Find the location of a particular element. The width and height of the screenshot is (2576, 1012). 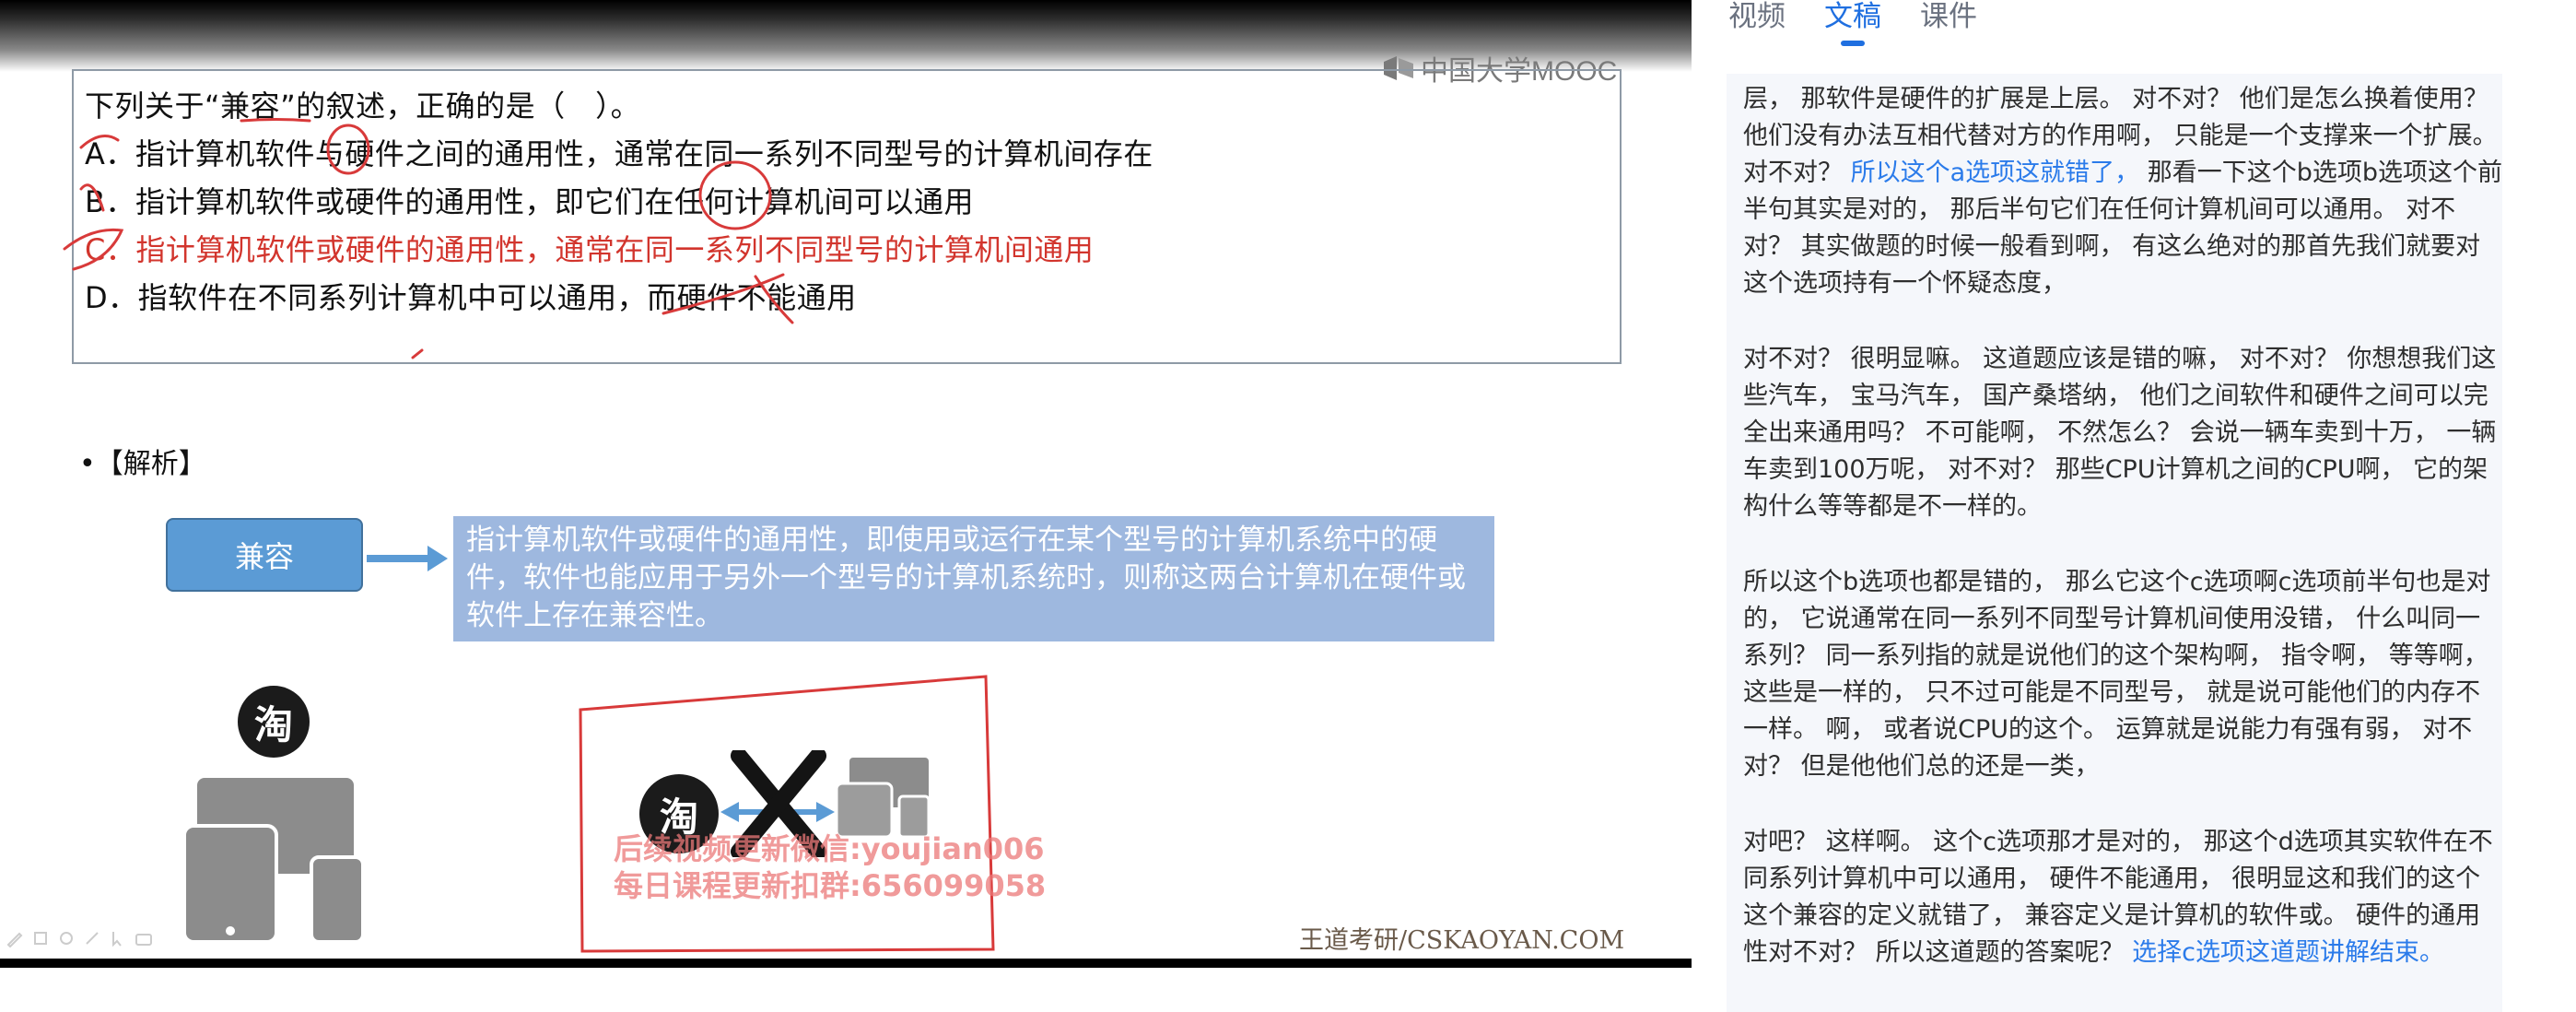

source-credit: 王道考研/CSKAOYAN.COM is located at coordinates (1462, 940).